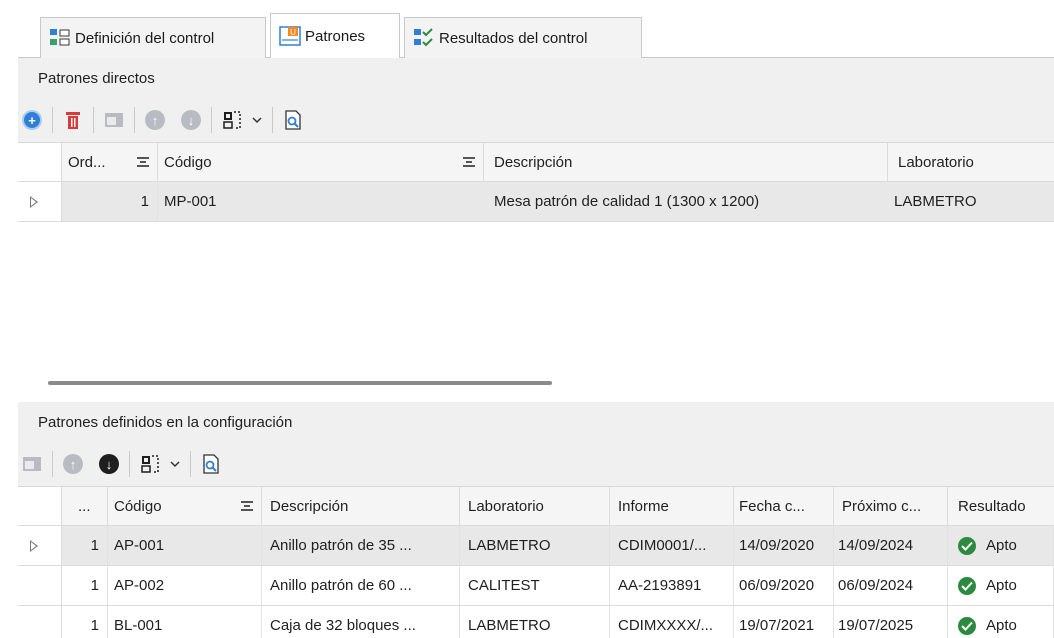  Describe the element at coordinates (686, 201) in the screenshot. I see `cell-descripcion: Mesa patrón de calidad 1 (1300 x 1200)` at that location.